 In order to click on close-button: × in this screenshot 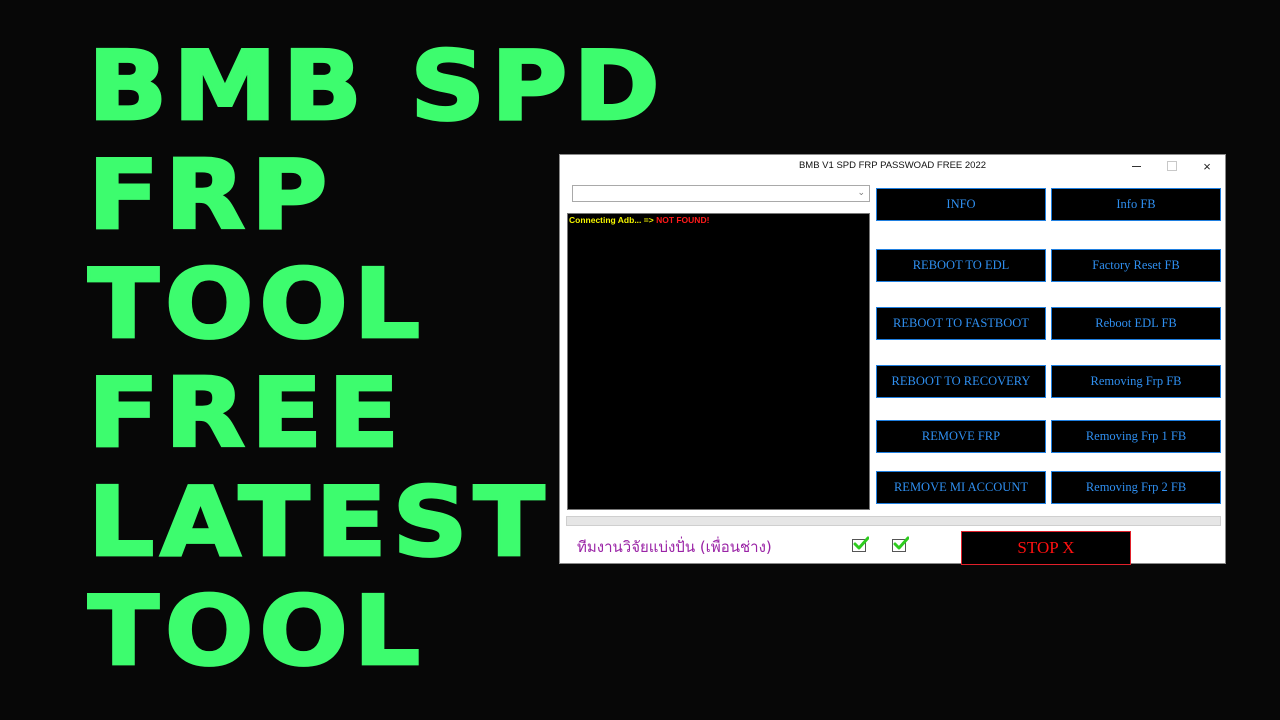, I will do `click(1207, 166)`.